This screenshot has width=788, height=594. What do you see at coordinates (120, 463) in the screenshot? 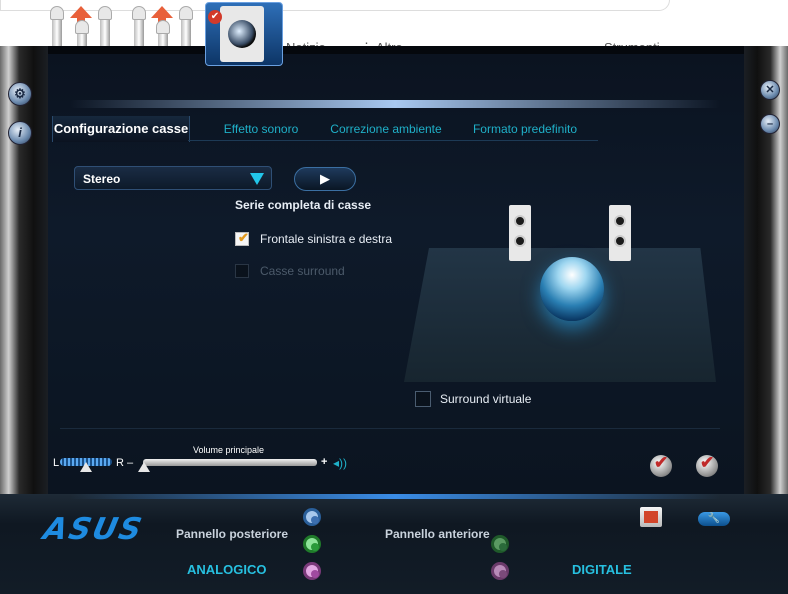
I see `balance-right-label: R` at bounding box center [120, 463].